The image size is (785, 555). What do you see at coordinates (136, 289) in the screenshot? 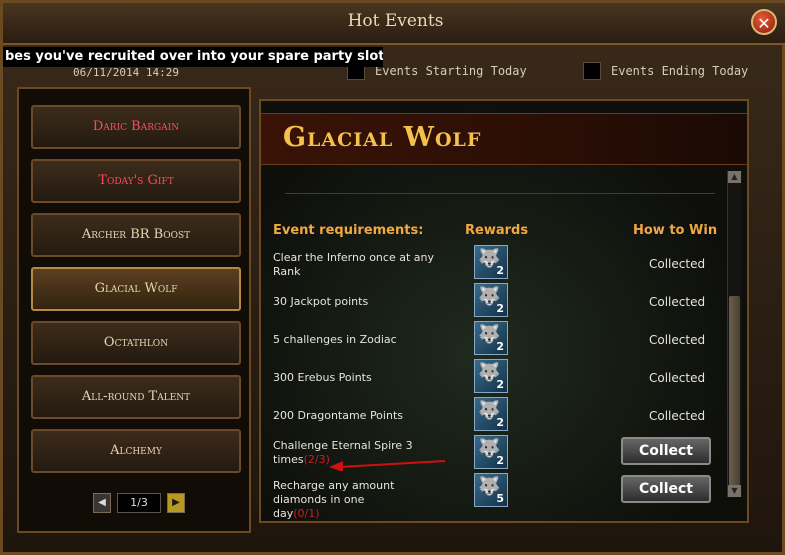
I see `event-glacial-wolf: Glacial Wolf` at bounding box center [136, 289].